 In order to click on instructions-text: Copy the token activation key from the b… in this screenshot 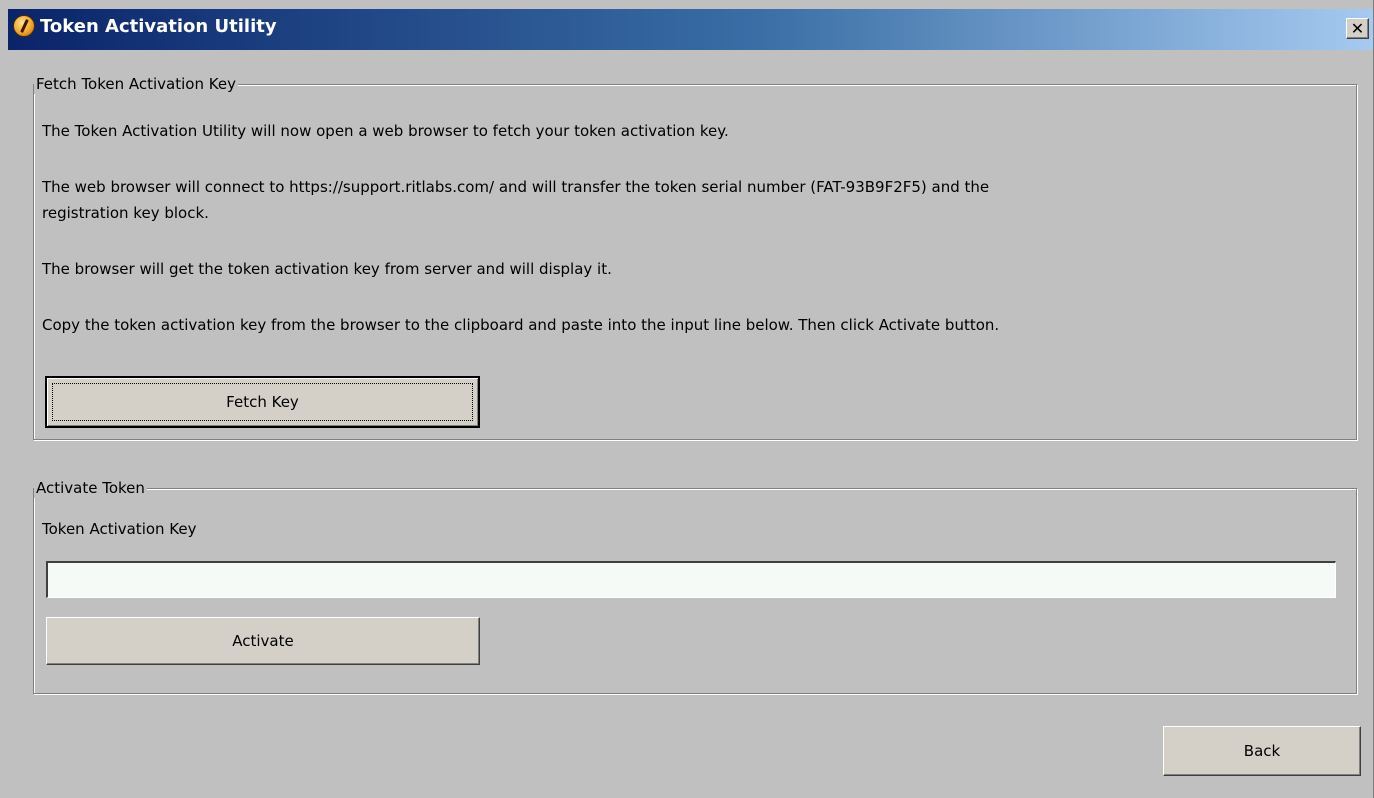, I will do `click(521, 325)`.